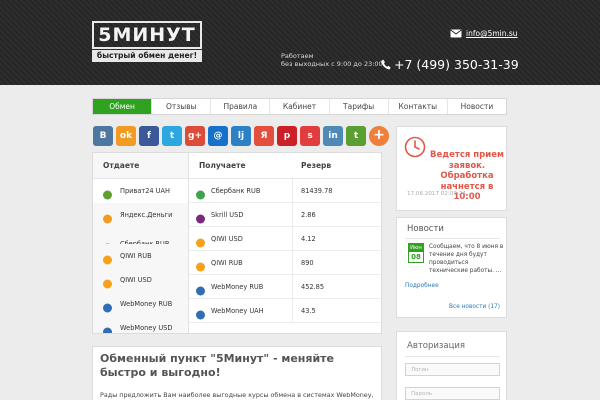  What do you see at coordinates (172, 136) in the screenshot?
I see `twitter-icon: t` at bounding box center [172, 136].